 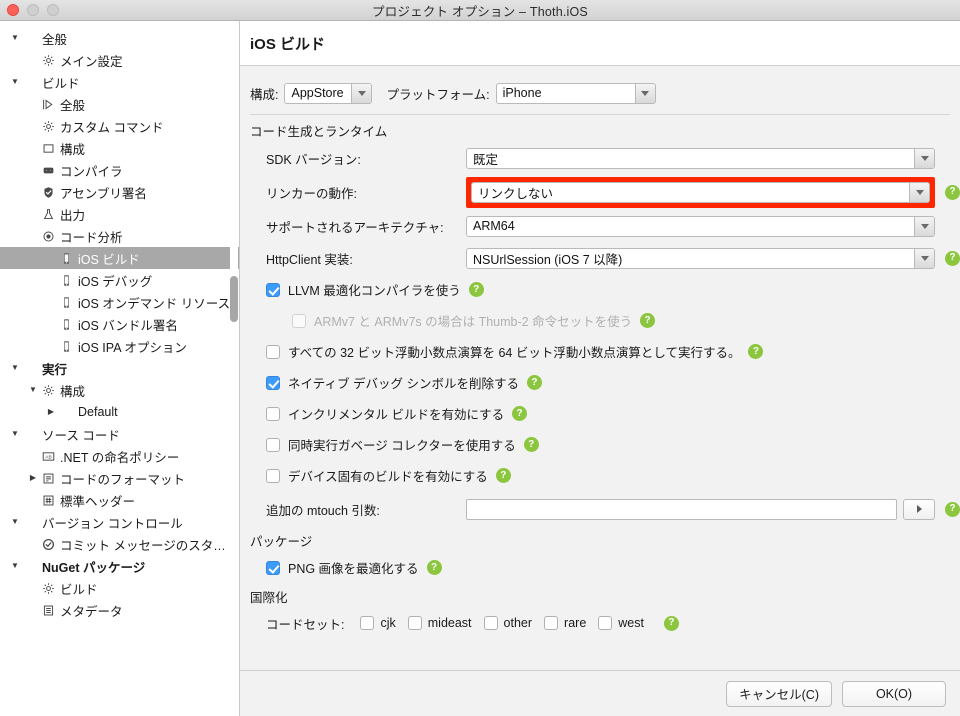 I want to click on sidebar-item-4: カスタム コマンド, so click(x=119, y=126).